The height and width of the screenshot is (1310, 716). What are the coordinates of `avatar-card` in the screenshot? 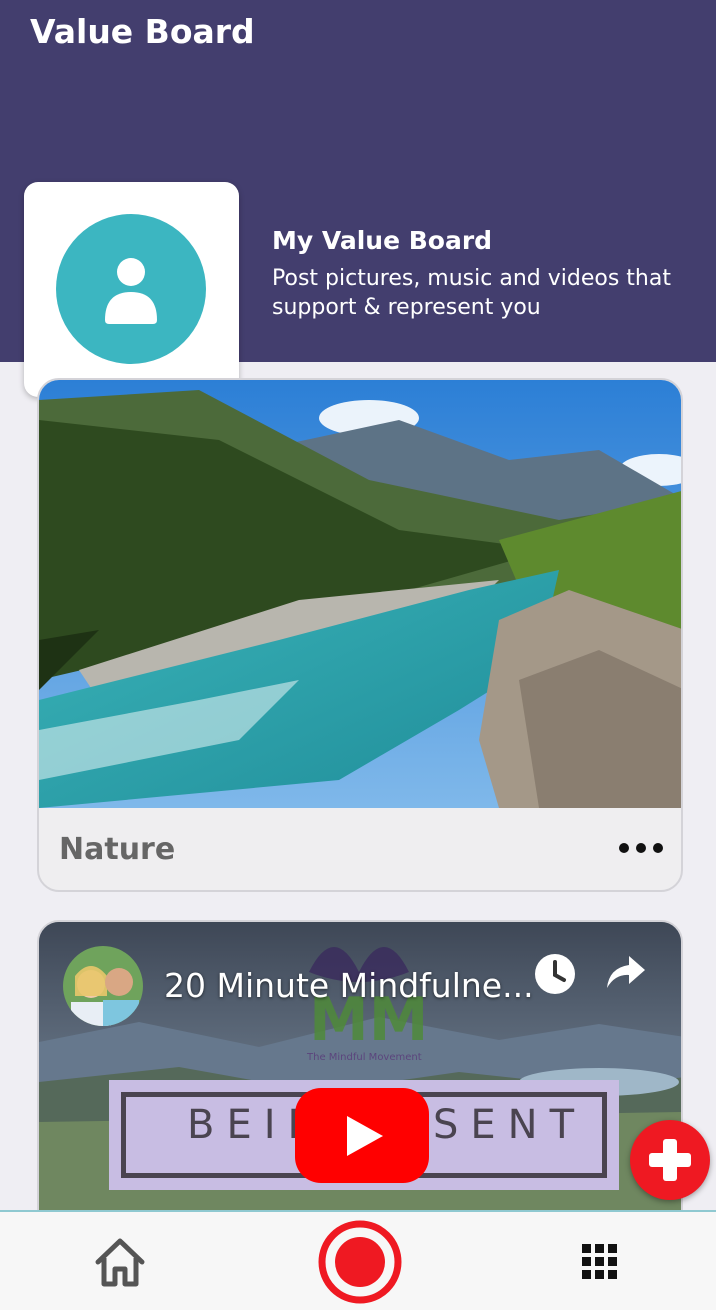 It's located at (131, 289).